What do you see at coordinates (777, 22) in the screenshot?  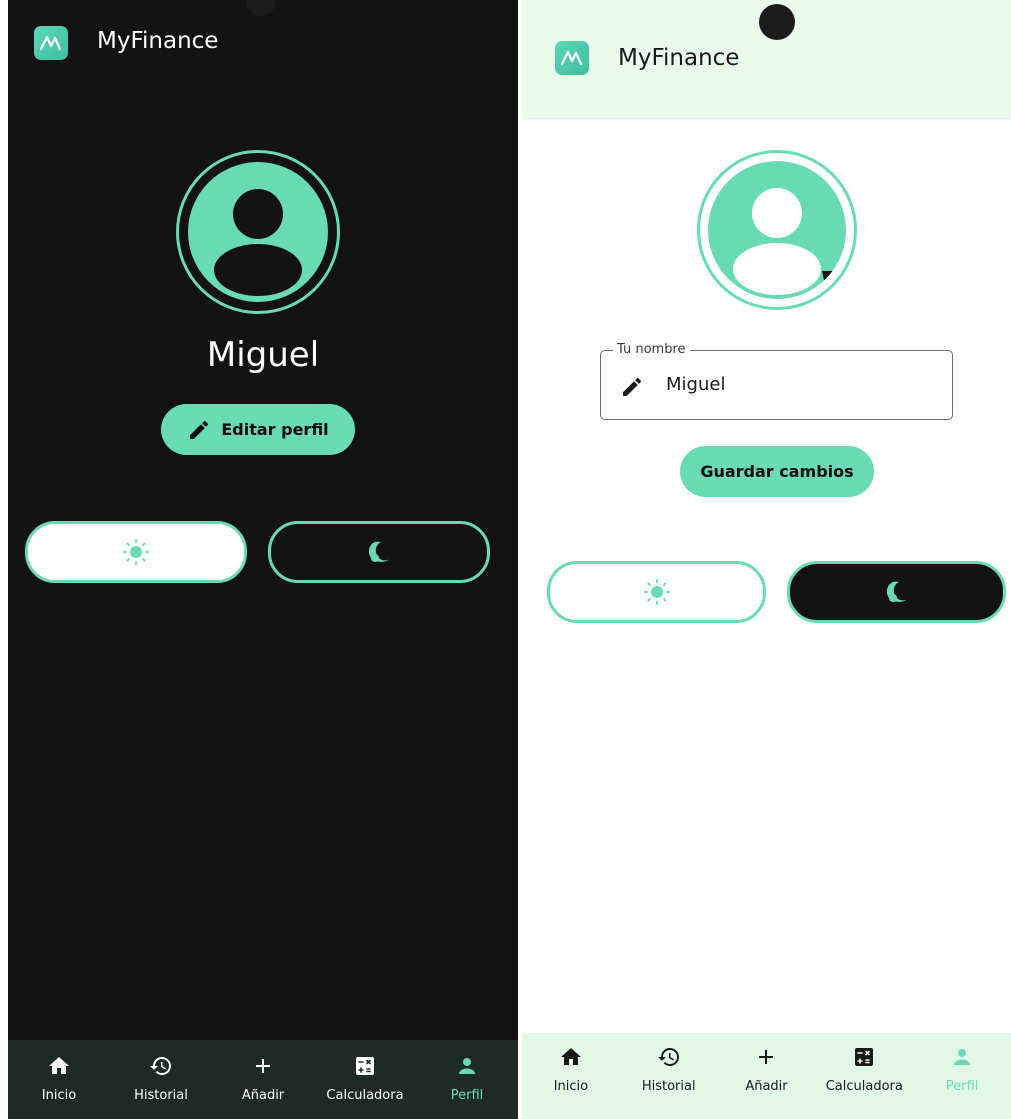 I see `camera-cutout-icon` at bounding box center [777, 22].